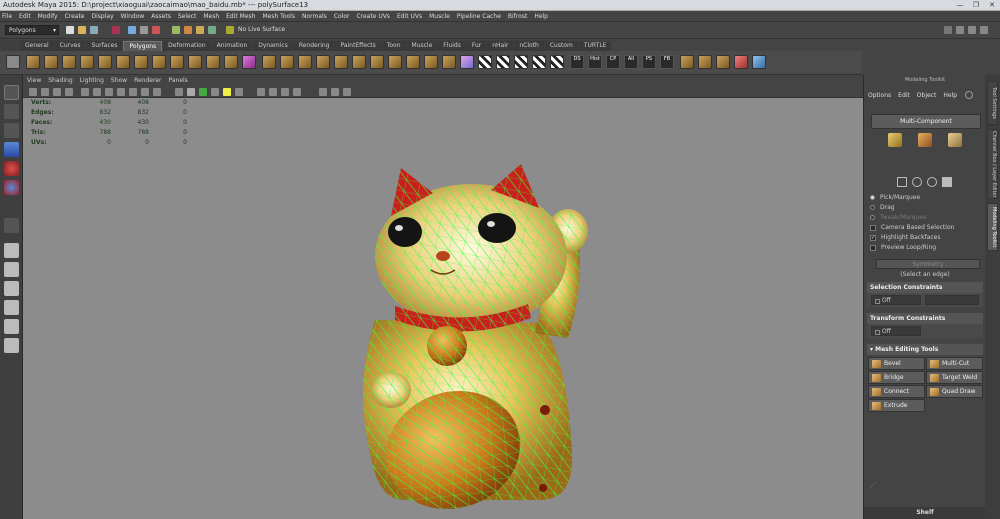 The width and height of the screenshot is (1000, 519). Describe the element at coordinates (529, 46) in the screenshot. I see `shelf-tab-ncloth: nCloth` at that location.